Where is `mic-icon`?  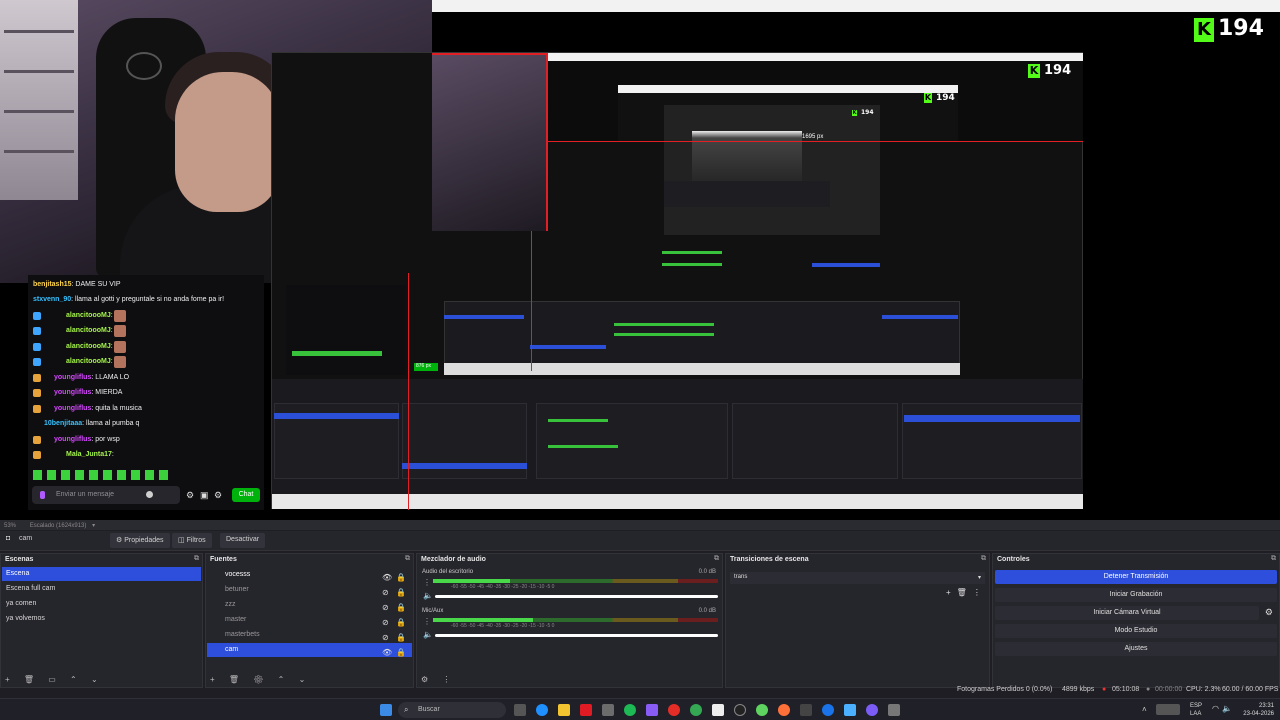 mic-icon is located at coordinates (42, 495).